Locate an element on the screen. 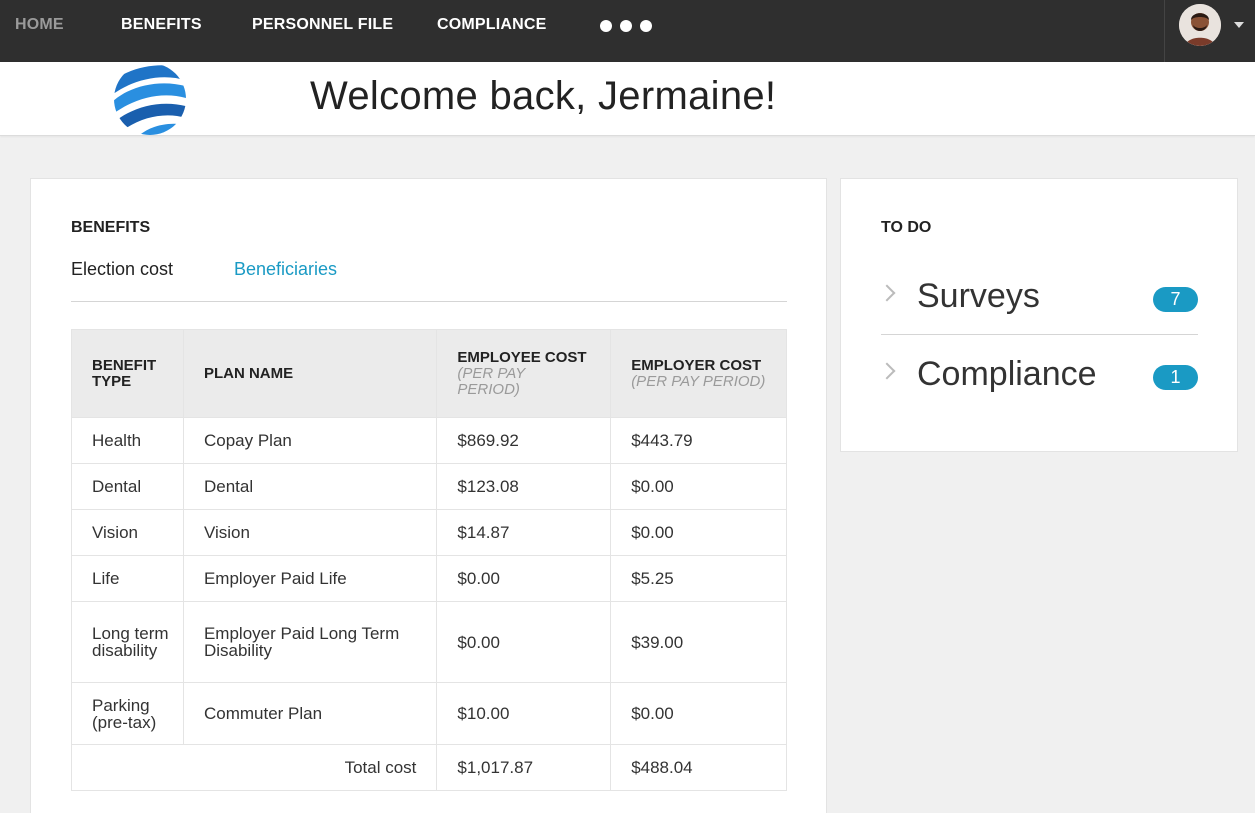  table-row: Dental Dental $123.08 $0.00 is located at coordinates (429, 486).